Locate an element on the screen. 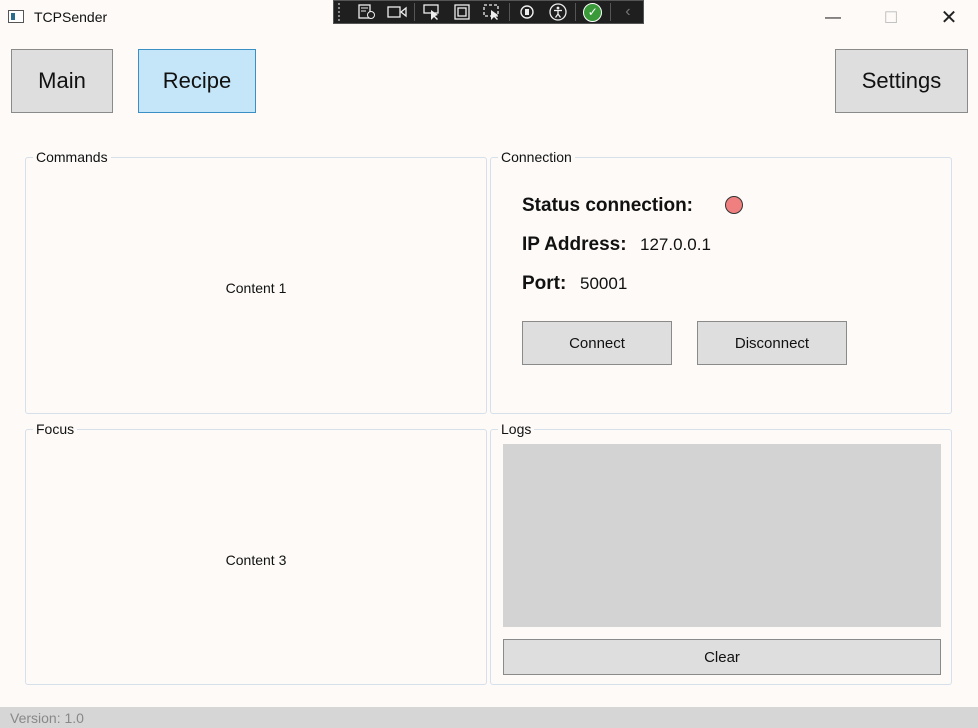 The height and width of the screenshot is (728, 978). debug-toolbar: ✓ ‹ is located at coordinates (488, 12).